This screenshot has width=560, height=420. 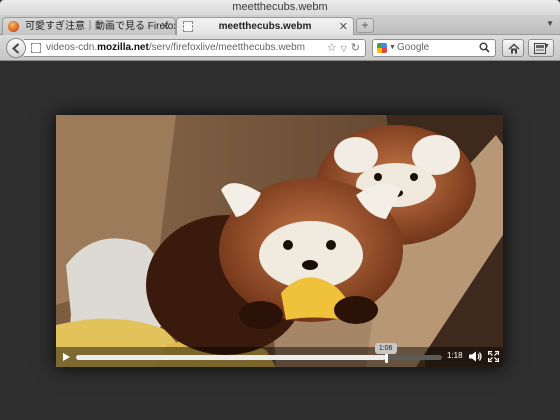 I want to click on back-button, so click(x=16, y=48).